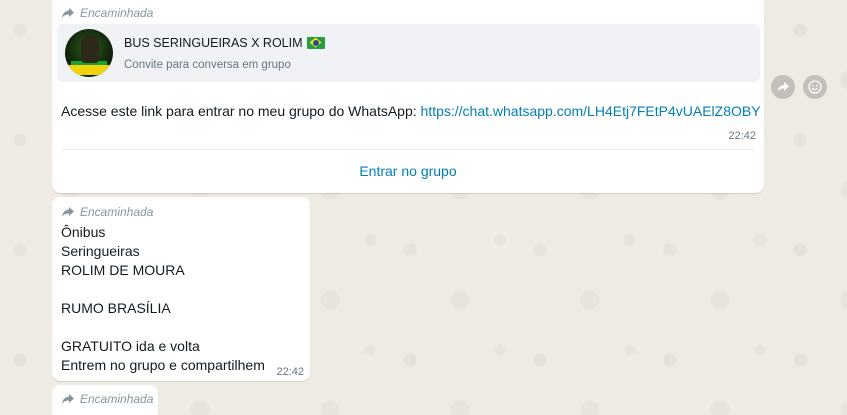  I want to click on join-group-button: Entrar no grupo, so click(408, 171).